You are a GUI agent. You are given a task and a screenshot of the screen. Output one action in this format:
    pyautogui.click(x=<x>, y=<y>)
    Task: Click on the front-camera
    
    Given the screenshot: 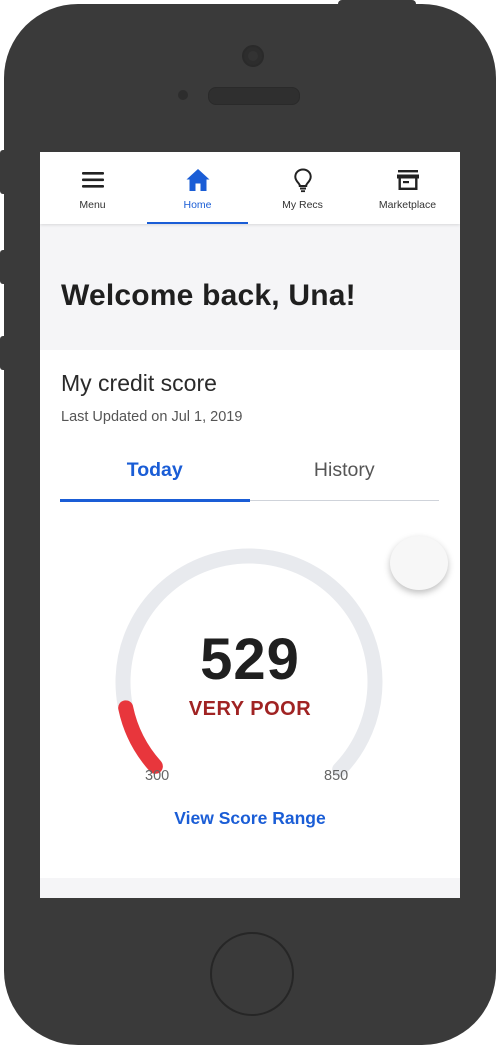 What is the action you would take?
    pyautogui.click(x=253, y=56)
    